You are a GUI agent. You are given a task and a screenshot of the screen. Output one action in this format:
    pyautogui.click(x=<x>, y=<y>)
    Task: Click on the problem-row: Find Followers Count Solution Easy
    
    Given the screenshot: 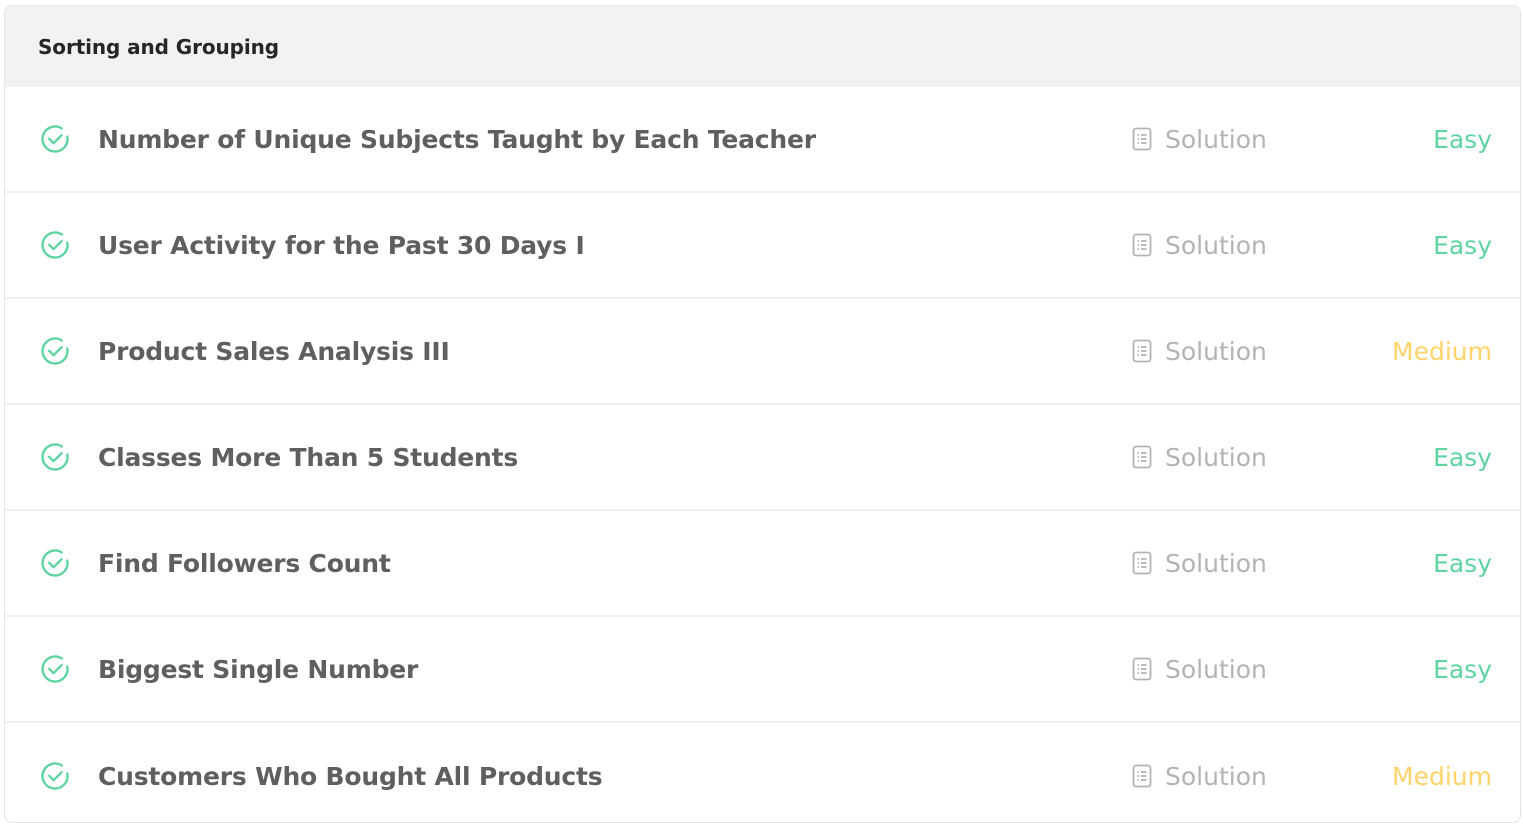 What is the action you would take?
    pyautogui.click(x=762, y=564)
    